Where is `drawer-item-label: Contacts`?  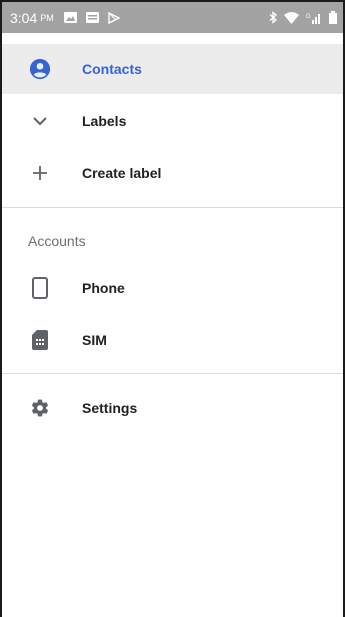
drawer-item-label: Contacts is located at coordinates (112, 69).